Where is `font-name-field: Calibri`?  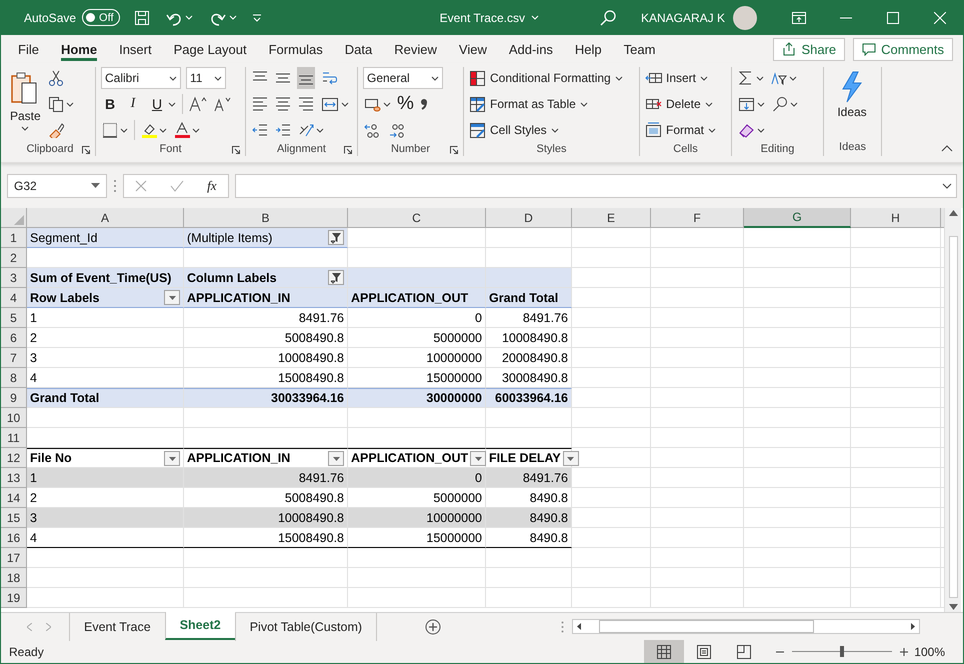
font-name-field: Calibri is located at coordinates (141, 78).